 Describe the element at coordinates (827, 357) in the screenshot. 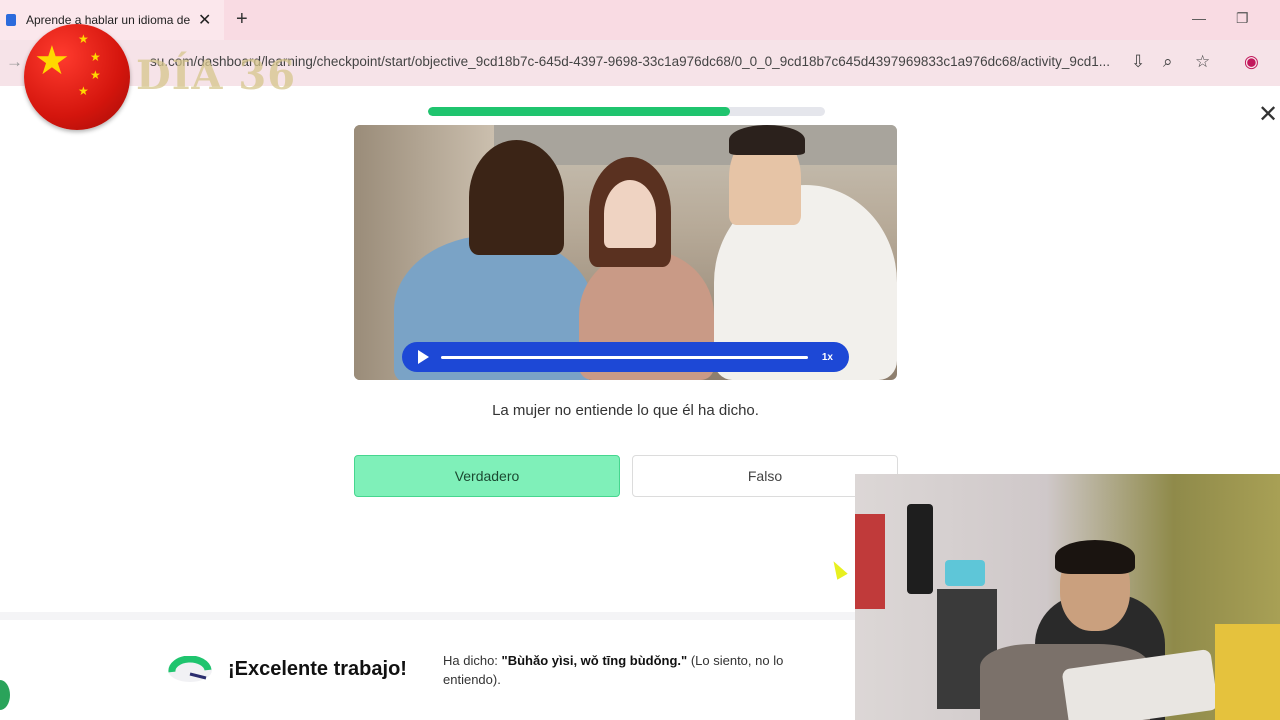

I see `playback-speed-button: 1x` at that location.